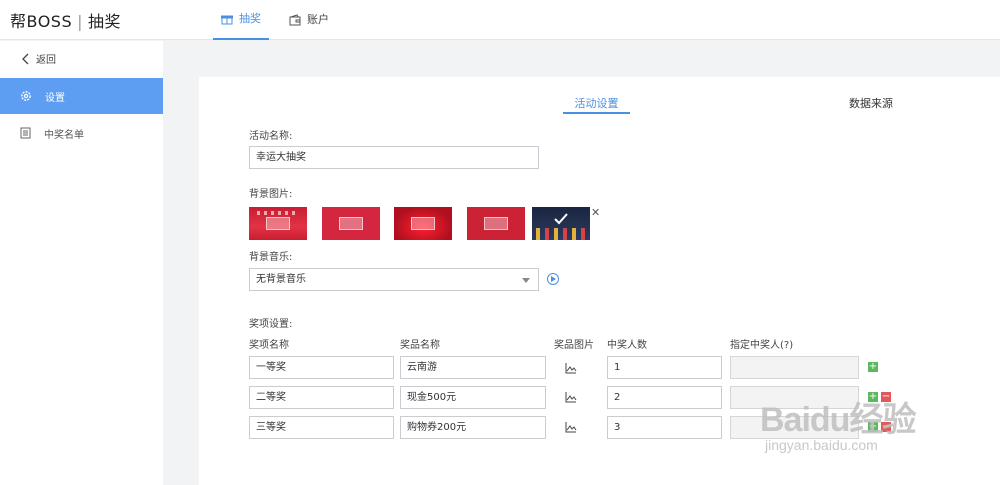  Describe the element at coordinates (227, 20) in the screenshot. I see `gift-icon` at that location.